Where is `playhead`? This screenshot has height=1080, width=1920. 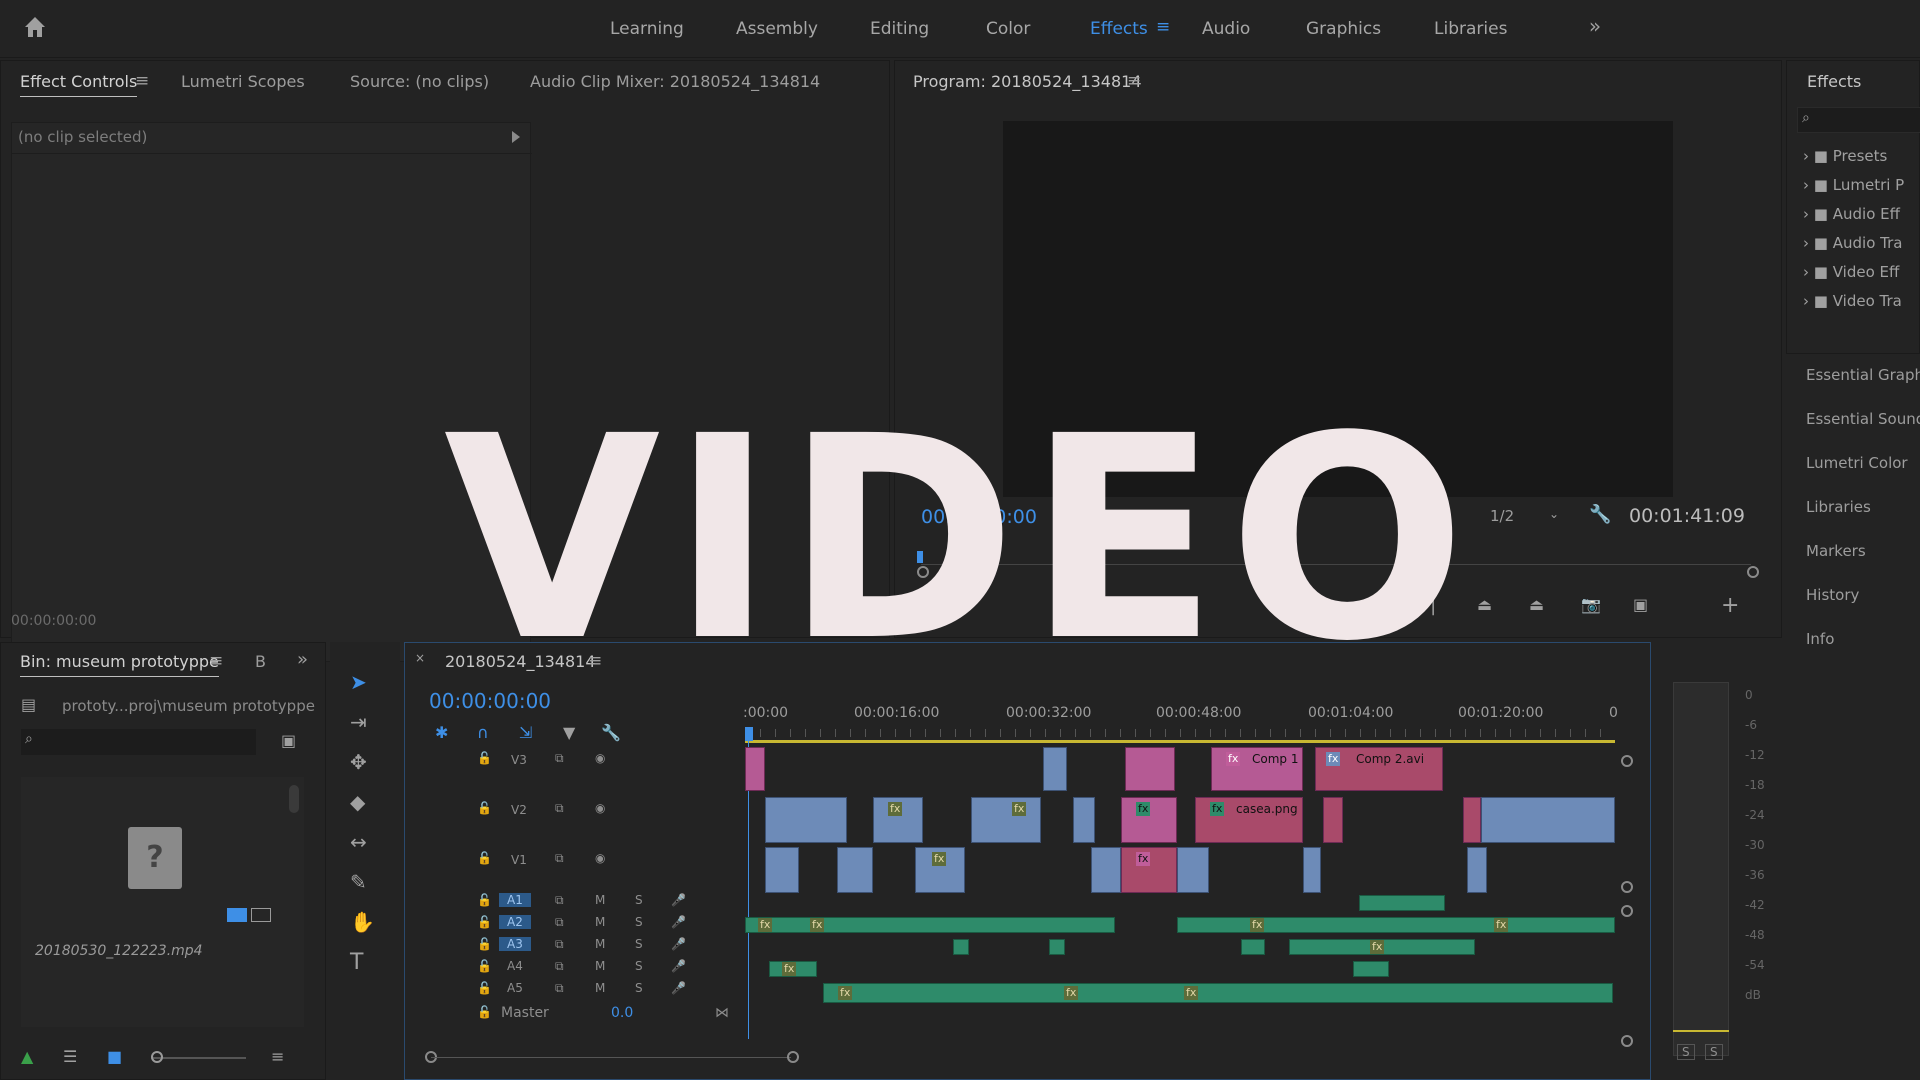 playhead is located at coordinates (920, 557).